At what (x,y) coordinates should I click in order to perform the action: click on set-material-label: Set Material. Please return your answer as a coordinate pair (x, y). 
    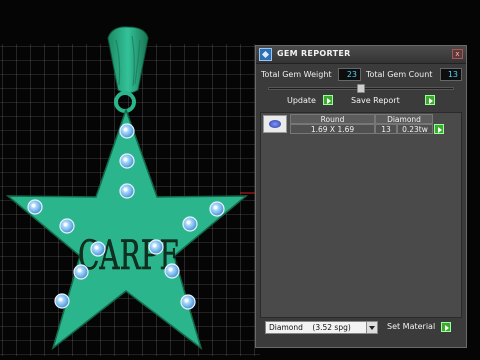
    Looking at the image, I should click on (411, 326).